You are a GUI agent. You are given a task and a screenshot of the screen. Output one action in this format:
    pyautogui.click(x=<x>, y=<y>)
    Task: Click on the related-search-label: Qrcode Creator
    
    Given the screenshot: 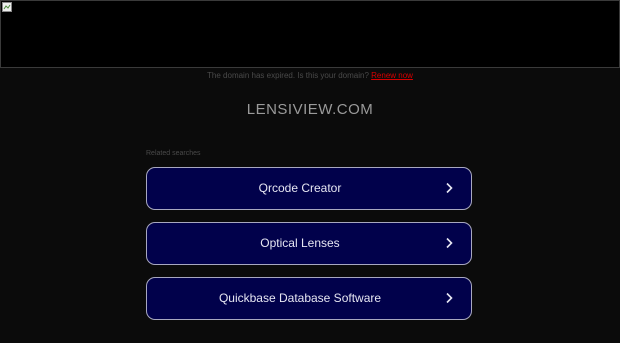 What is the action you would take?
    pyautogui.click(x=300, y=188)
    